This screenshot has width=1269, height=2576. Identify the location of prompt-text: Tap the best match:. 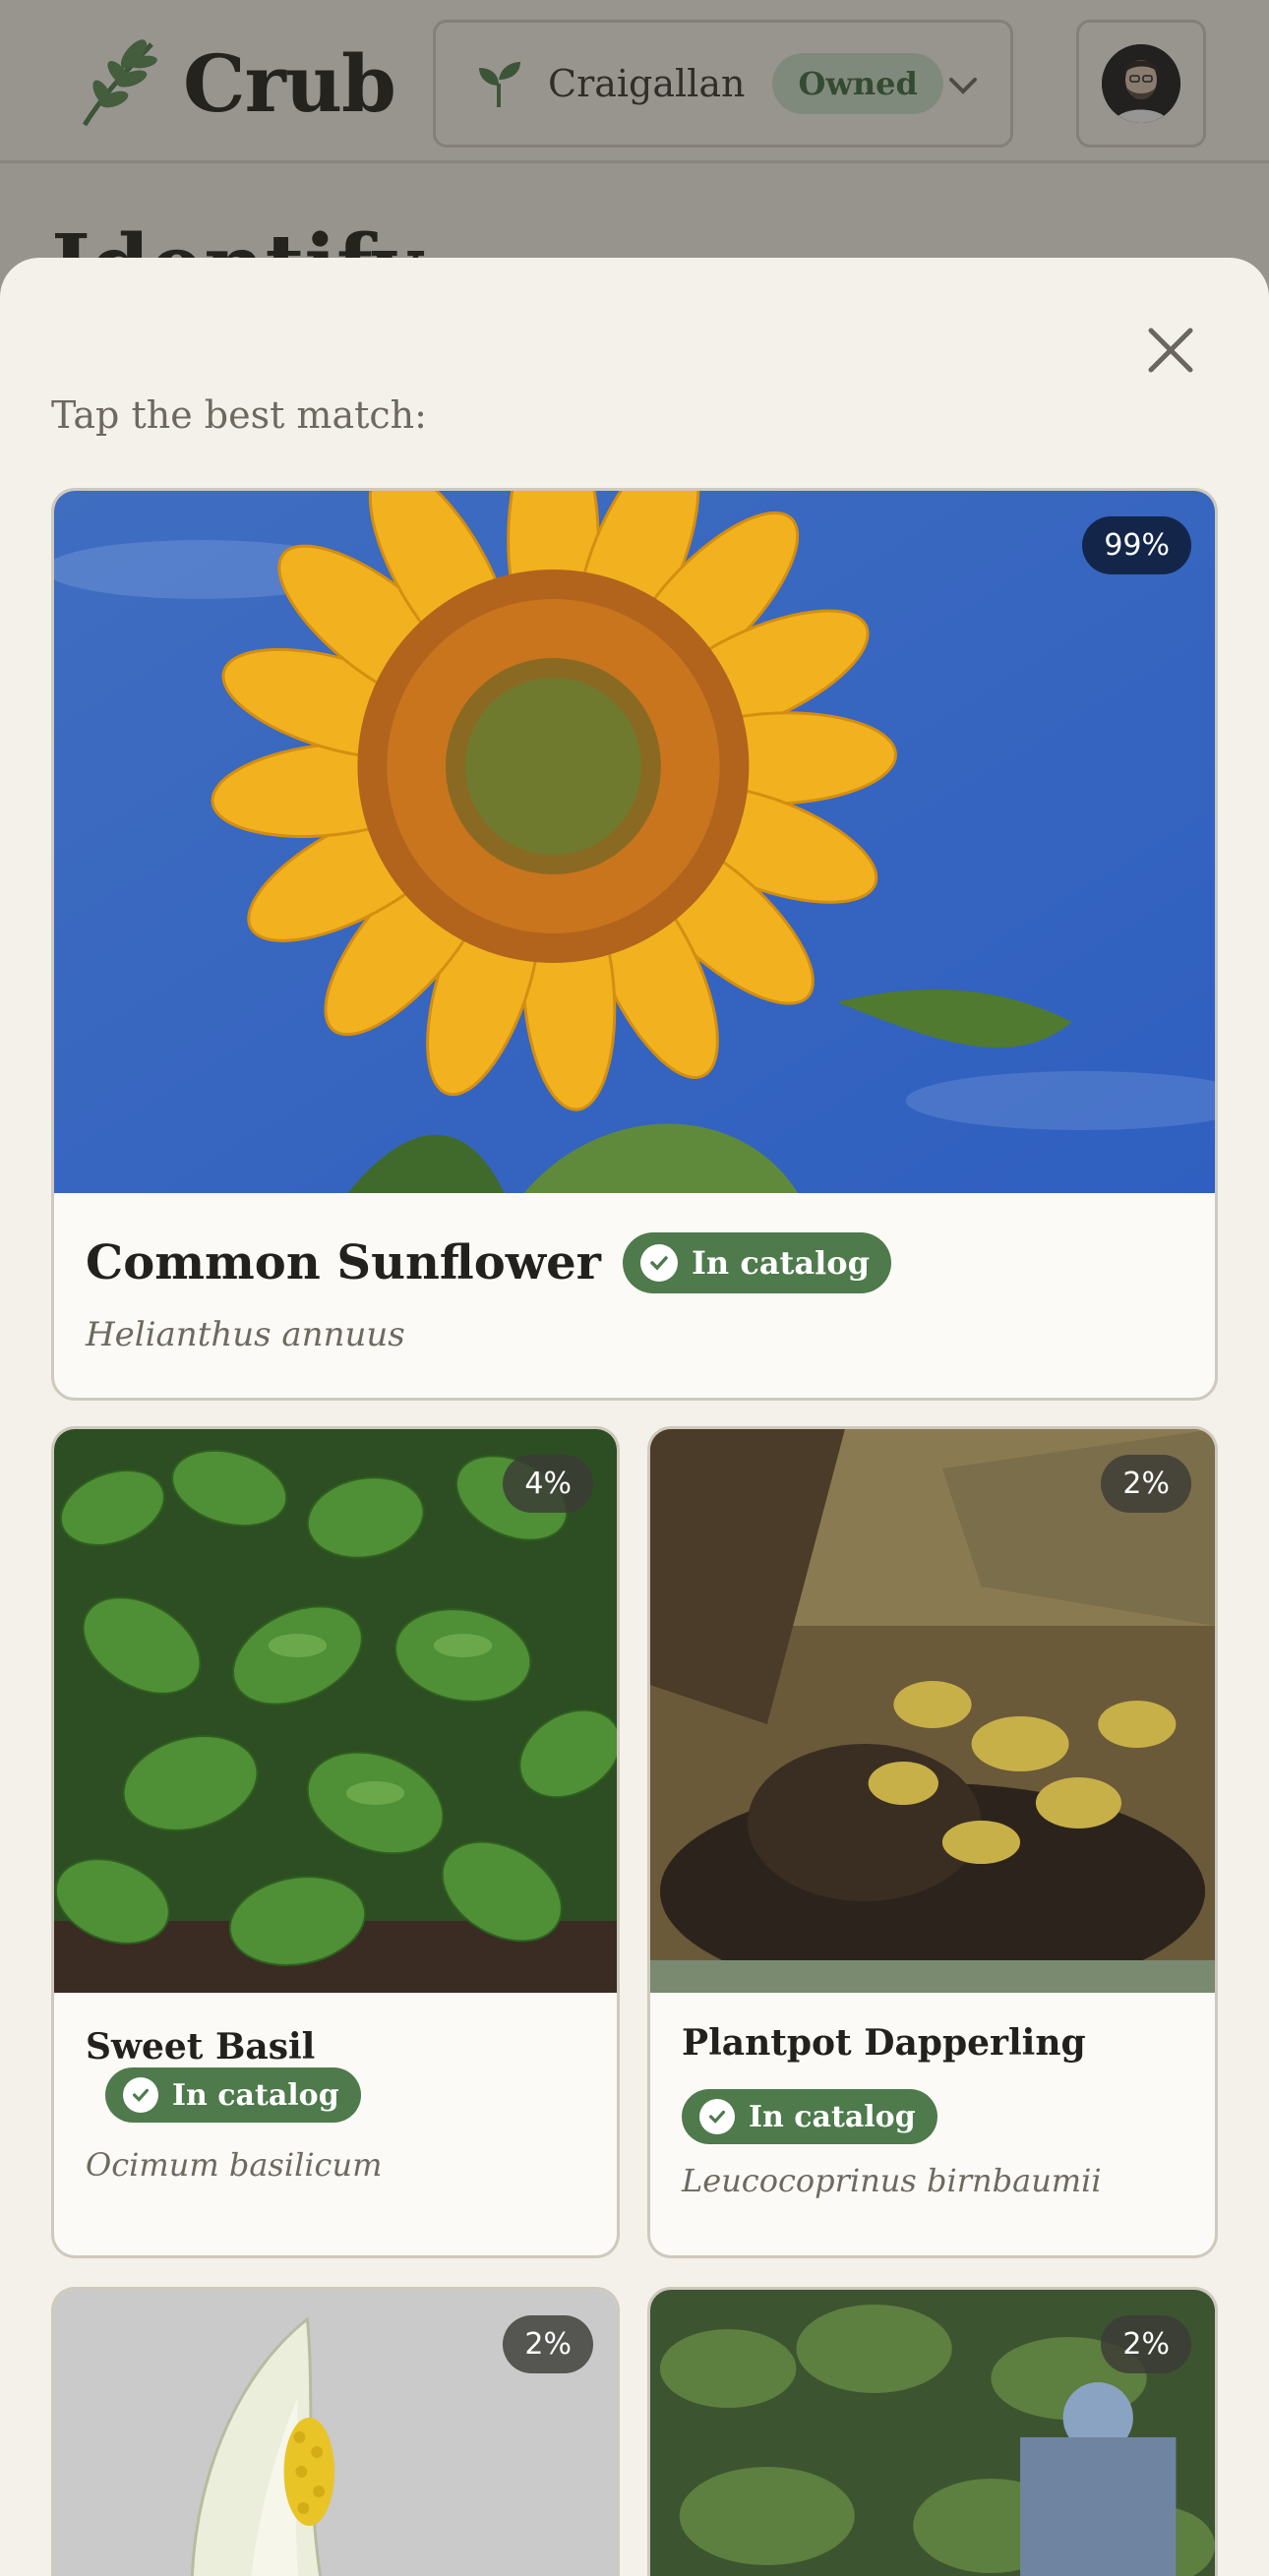
(239, 415).